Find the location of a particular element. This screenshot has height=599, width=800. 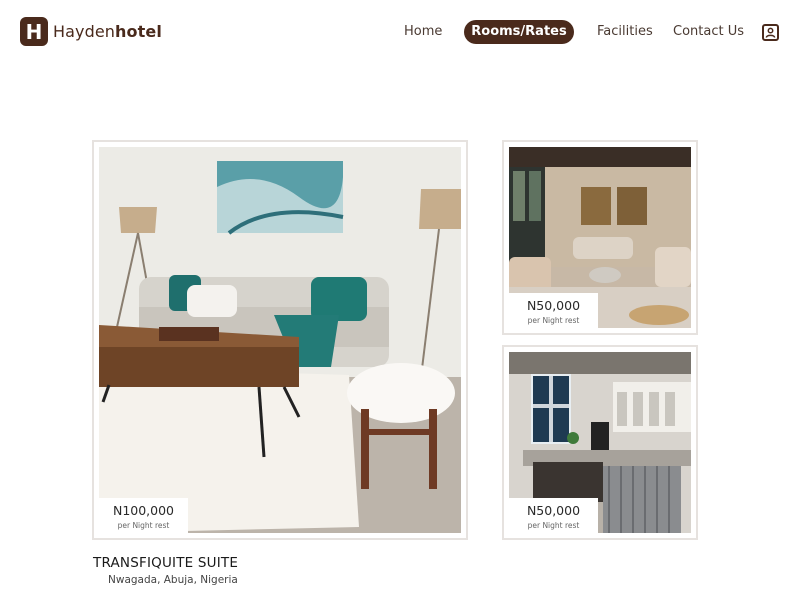

price-tag: N100,000 per Night rest is located at coordinates (143, 515).